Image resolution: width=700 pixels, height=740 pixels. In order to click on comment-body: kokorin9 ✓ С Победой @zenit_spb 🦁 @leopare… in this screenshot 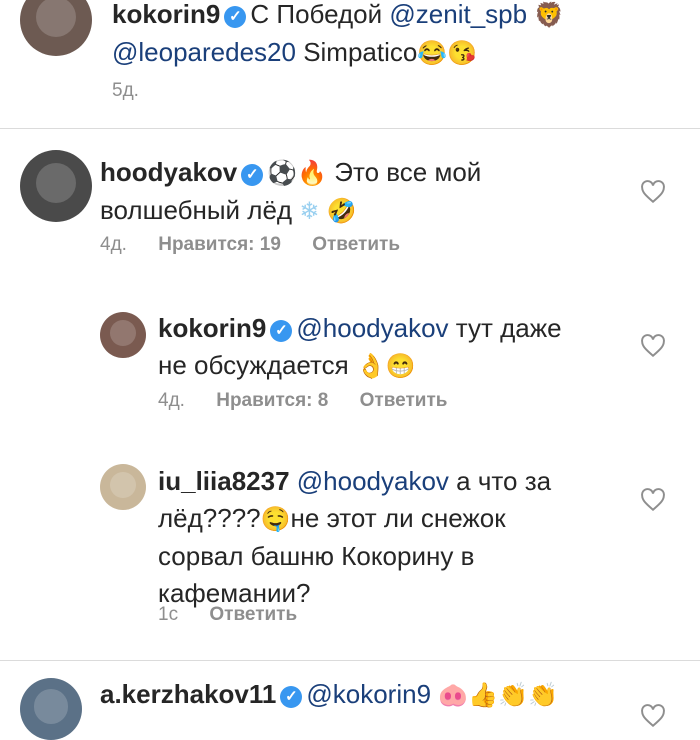, I will do `click(392, 36)`.